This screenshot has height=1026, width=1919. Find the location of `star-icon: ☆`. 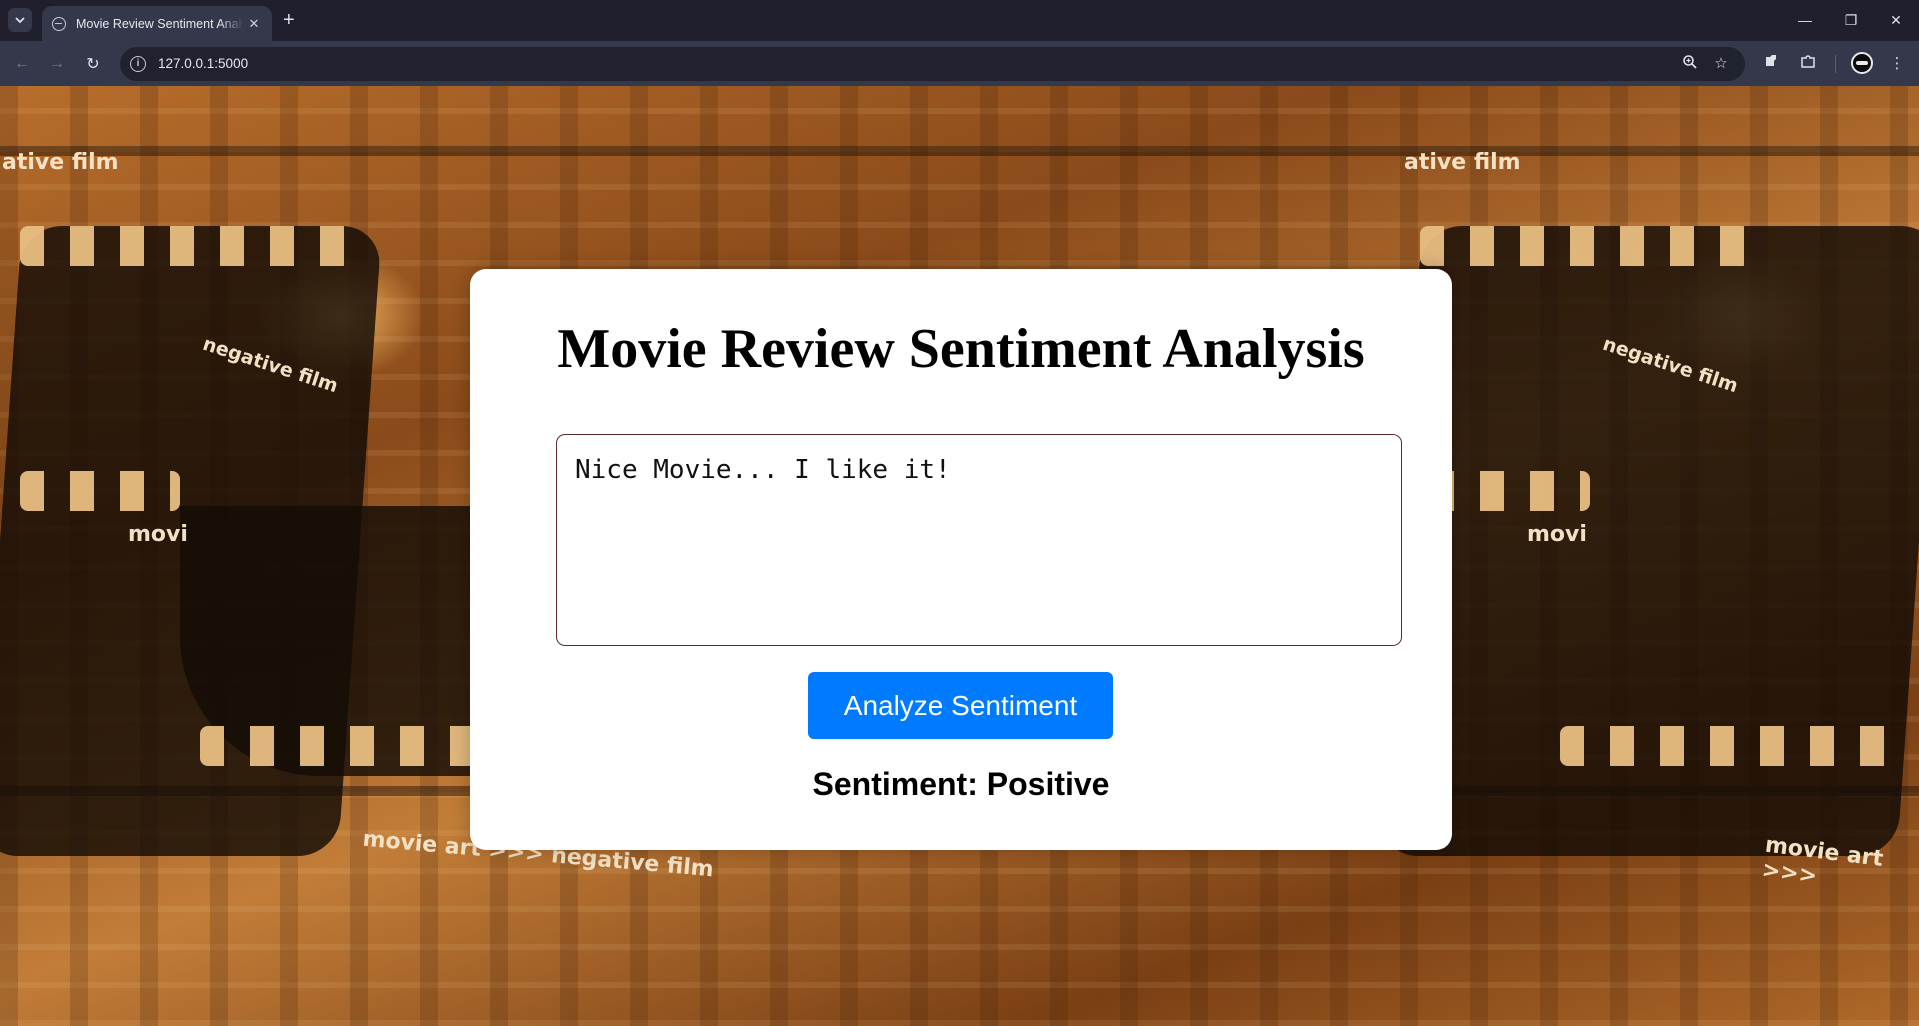

star-icon: ☆ is located at coordinates (1721, 64).